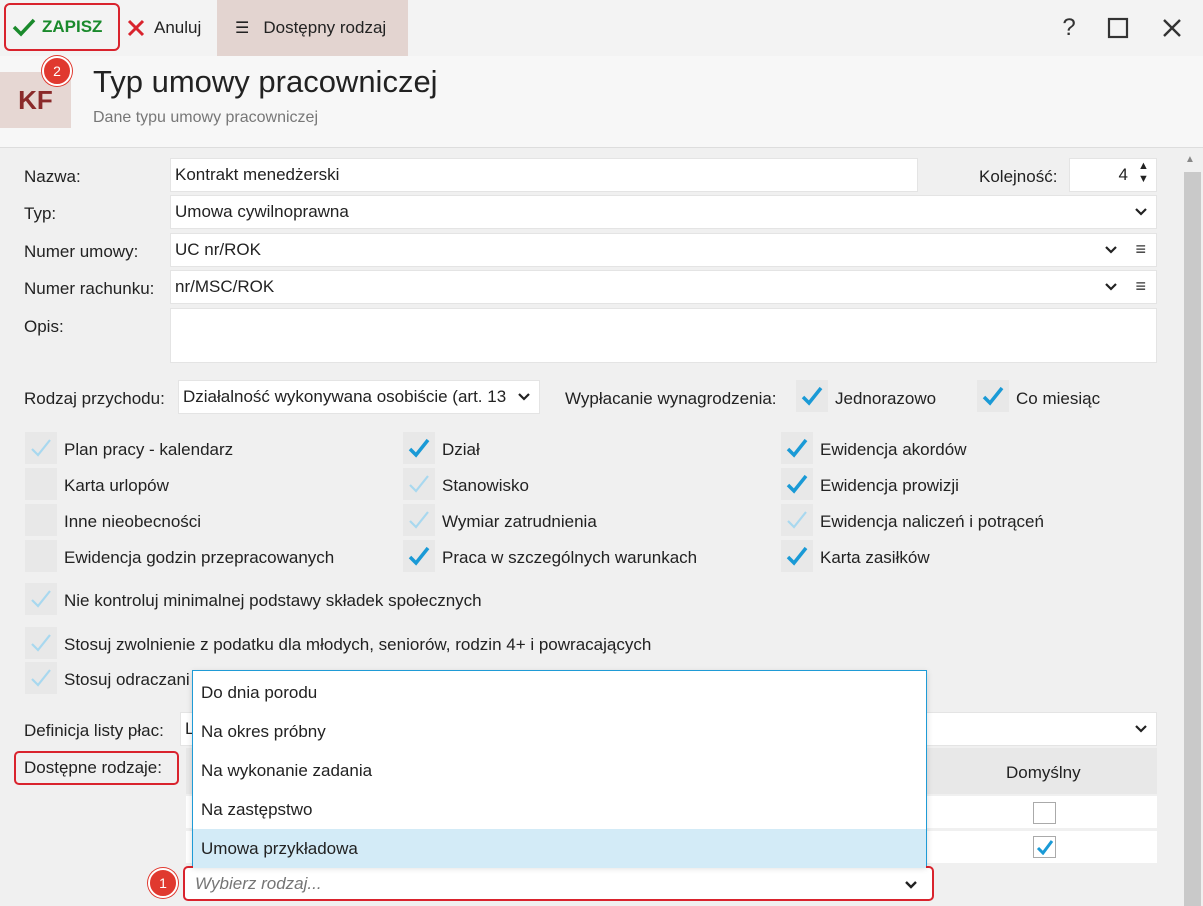 This screenshot has width=1203, height=906. I want to click on jednorazowo-label: Jednorazowo, so click(886, 398).